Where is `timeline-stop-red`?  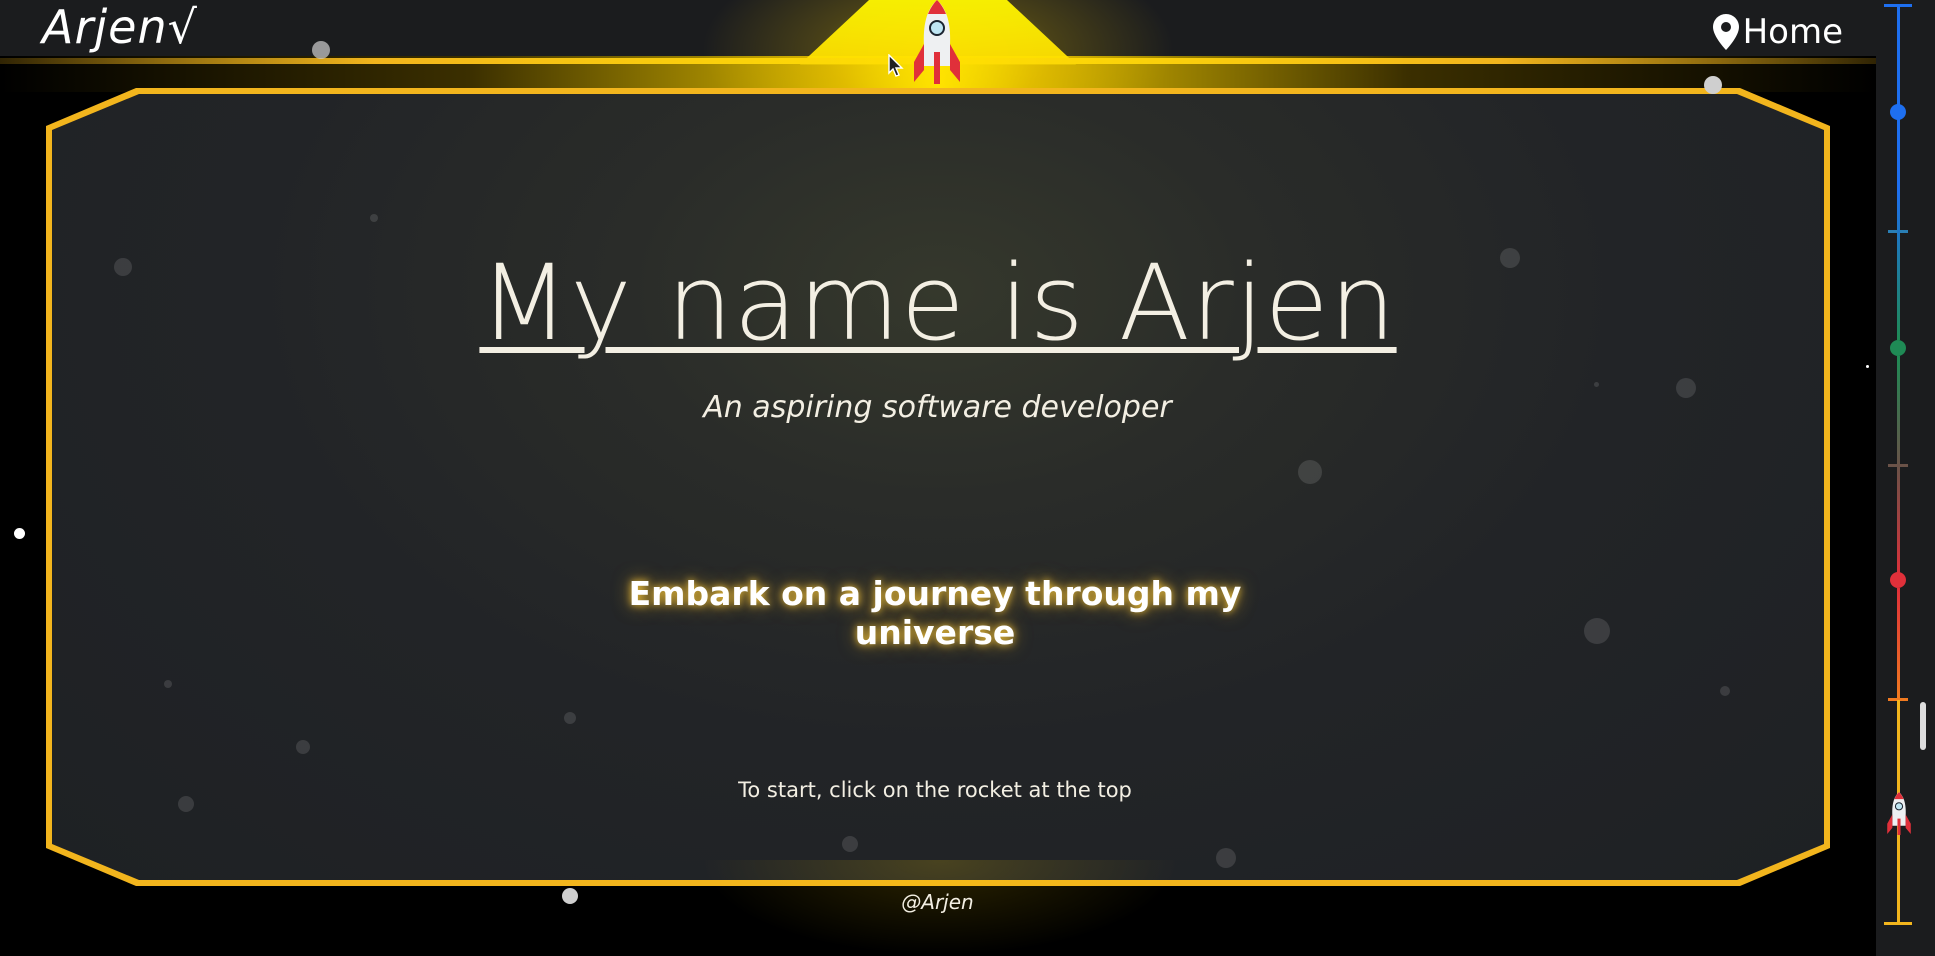
timeline-stop-red is located at coordinates (1898, 580).